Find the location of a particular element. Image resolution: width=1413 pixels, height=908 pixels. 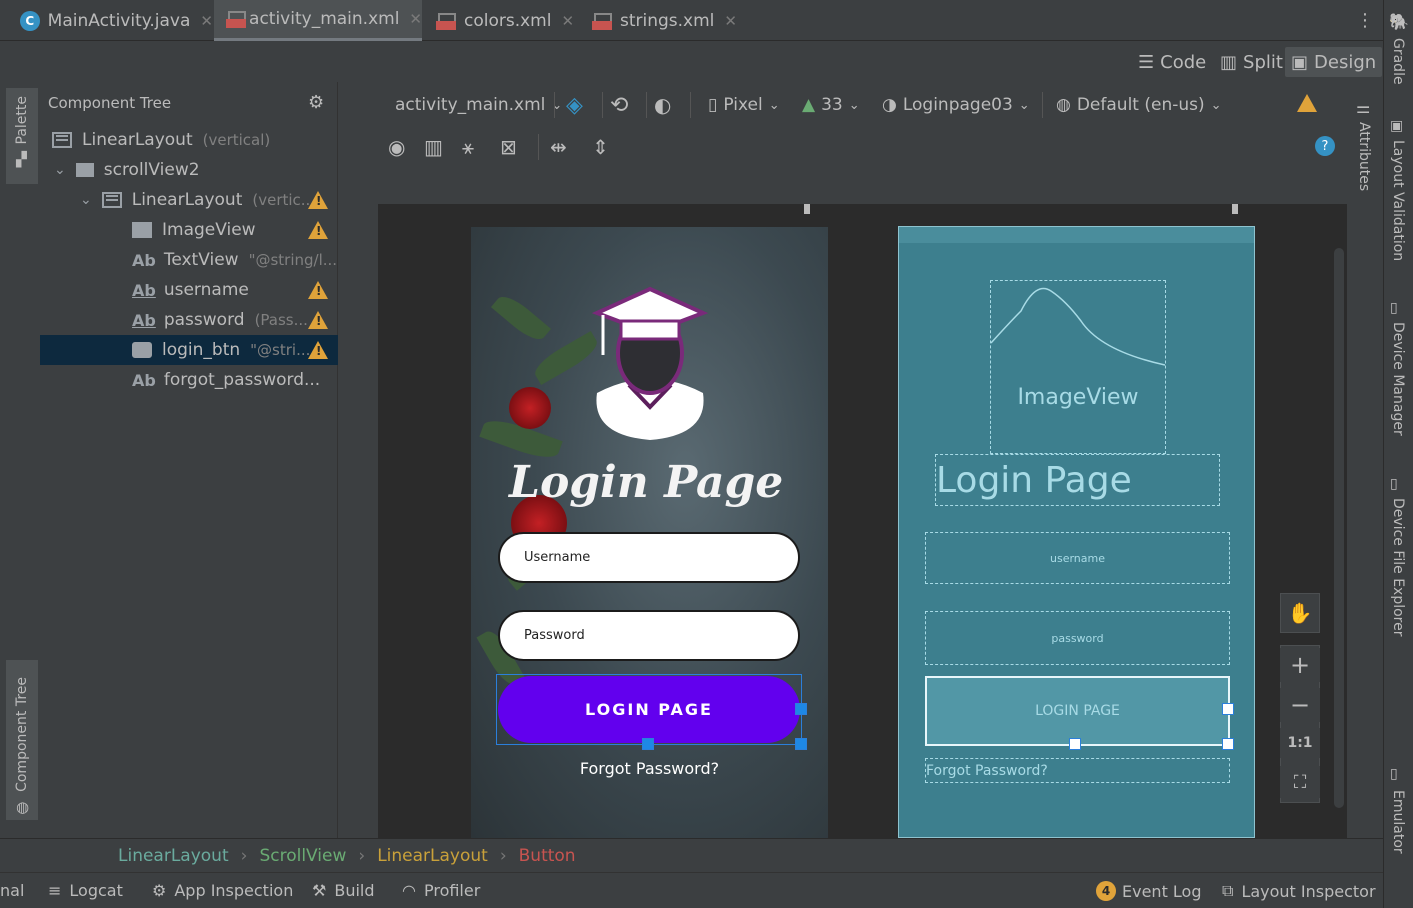

app-inspection-label: App Inspection is located at coordinates (234, 890).